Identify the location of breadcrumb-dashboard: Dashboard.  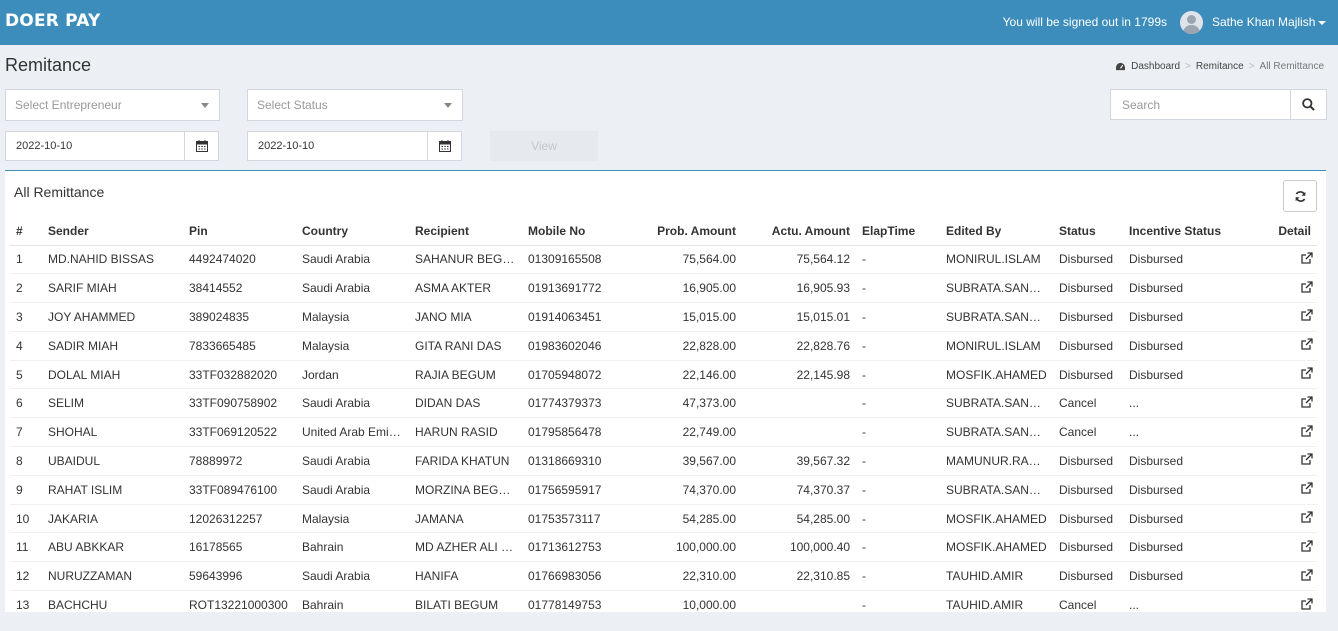
(1155, 66).